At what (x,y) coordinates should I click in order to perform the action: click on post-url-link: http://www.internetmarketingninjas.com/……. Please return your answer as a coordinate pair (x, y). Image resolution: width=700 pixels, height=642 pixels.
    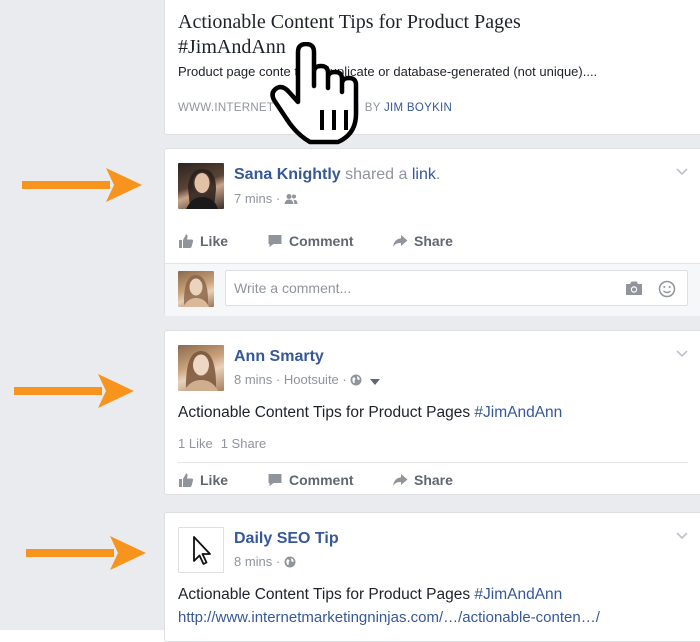
    Looking at the image, I should click on (389, 617).